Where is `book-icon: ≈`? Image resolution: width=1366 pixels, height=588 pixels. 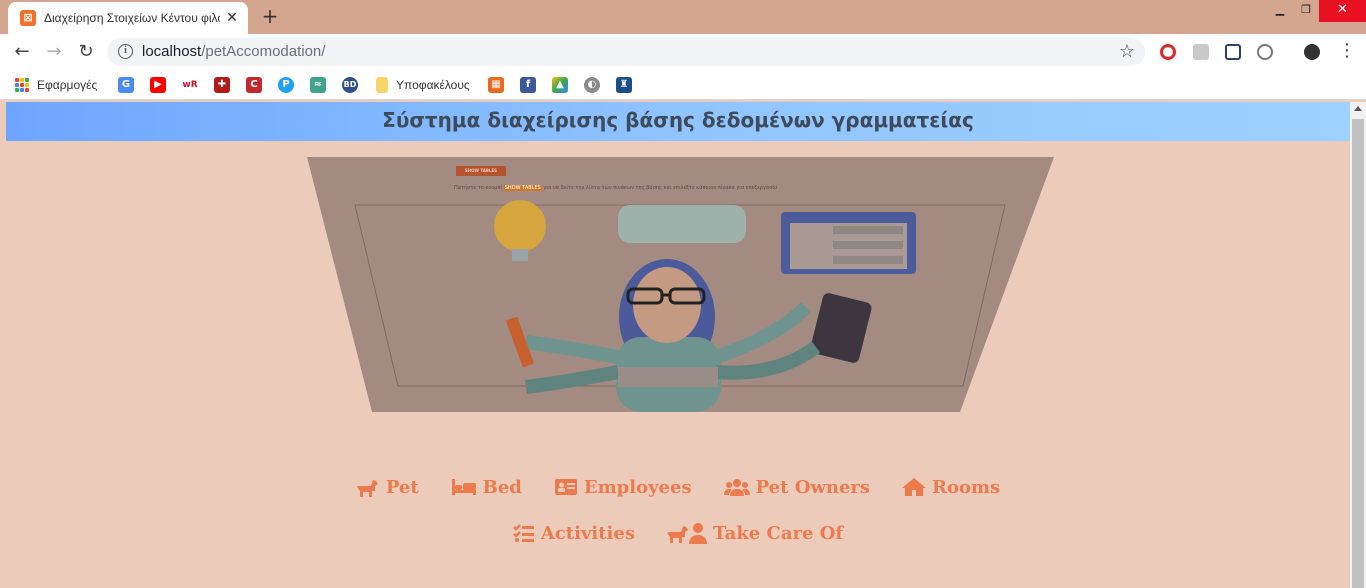 book-icon: ≈ is located at coordinates (318, 85).